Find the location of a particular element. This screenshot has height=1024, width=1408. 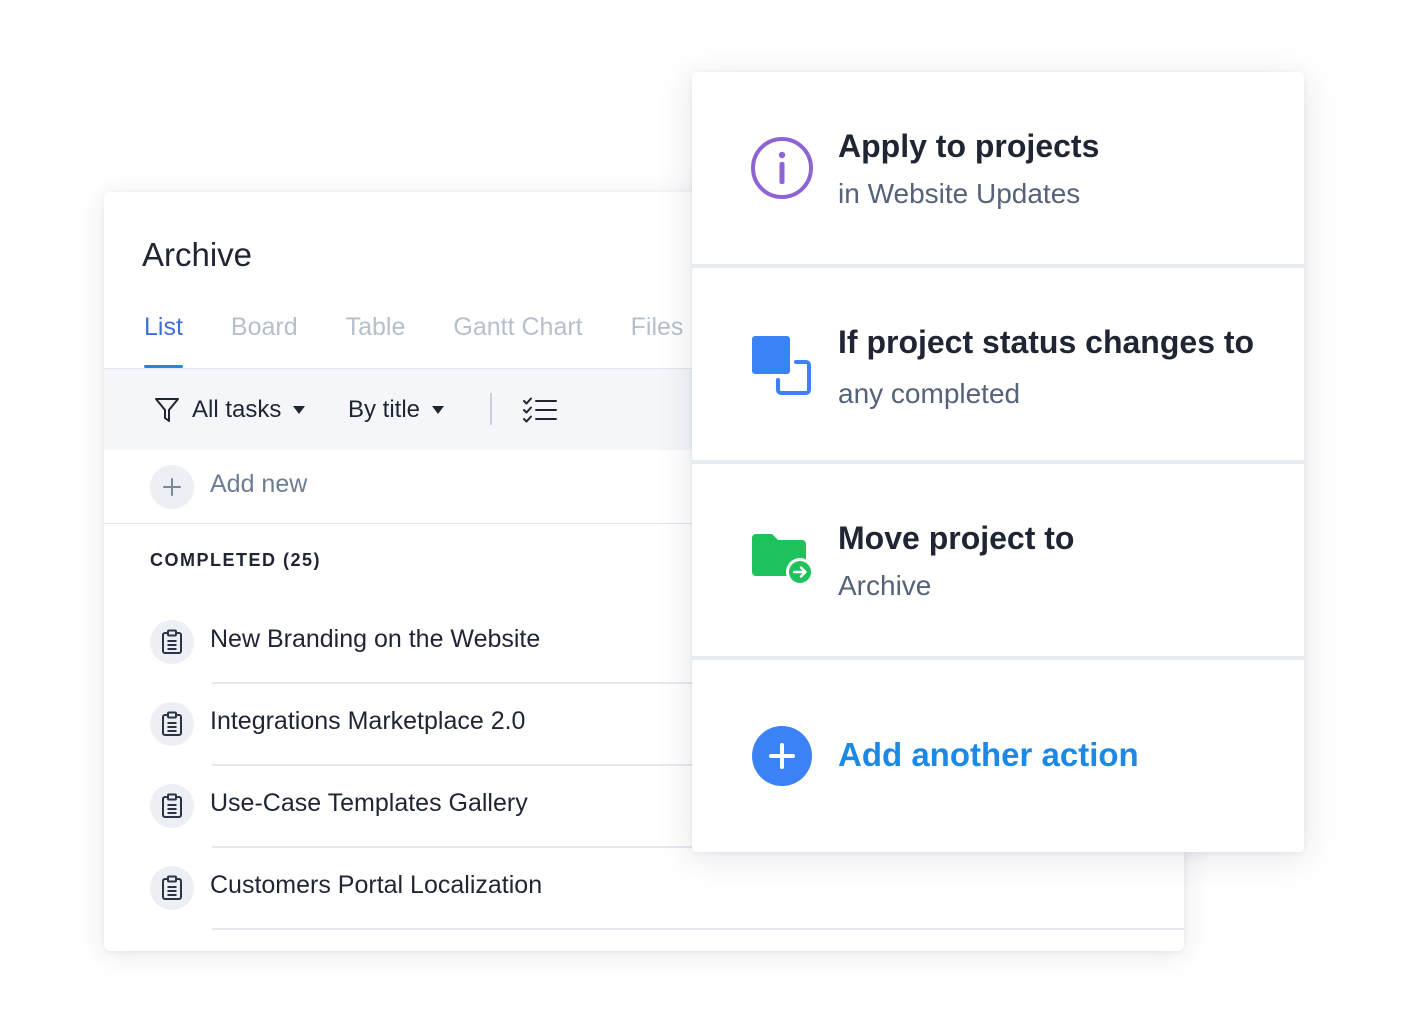

info-icon is located at coordinates (782, 168).